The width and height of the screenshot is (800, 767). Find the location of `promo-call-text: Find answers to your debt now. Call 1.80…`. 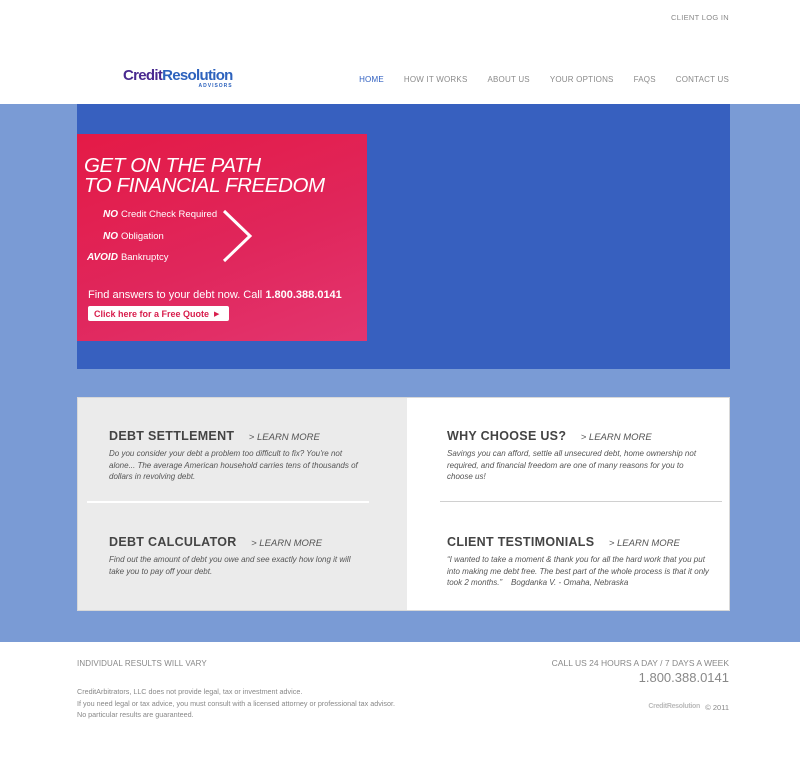

promo-call-text: Find answers to your debt now. Call 1.80… is located at coordinates (215, 295).